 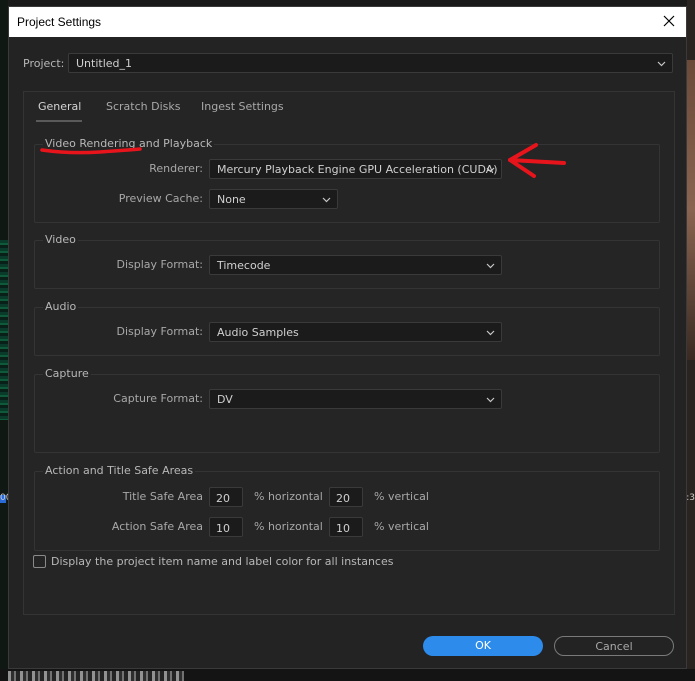 I want to click on title-safe-area-label: Title Safe Area, so click(x=162, y=496).